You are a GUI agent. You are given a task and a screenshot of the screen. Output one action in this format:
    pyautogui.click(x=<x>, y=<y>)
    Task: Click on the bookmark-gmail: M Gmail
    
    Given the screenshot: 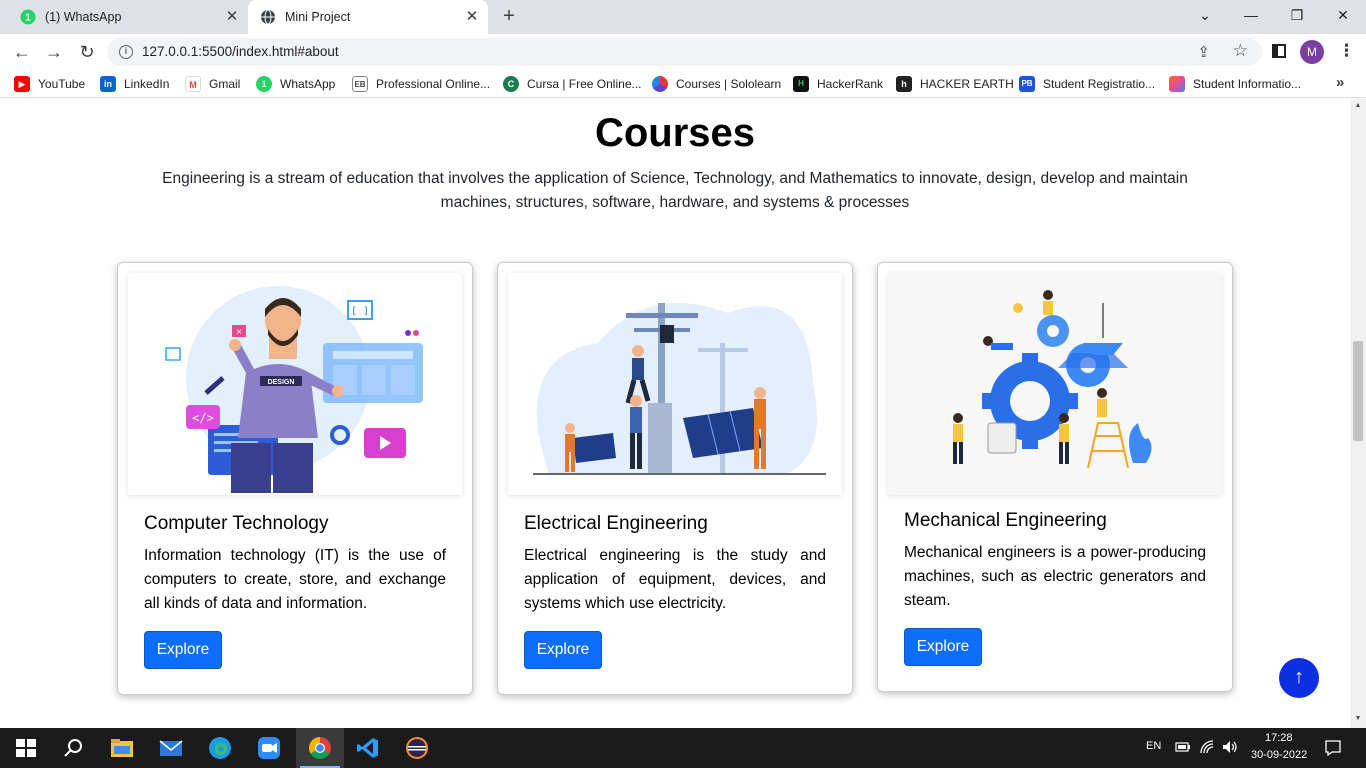 What is the action you would take?
    pyautogui.click(x=212, y=84)
    